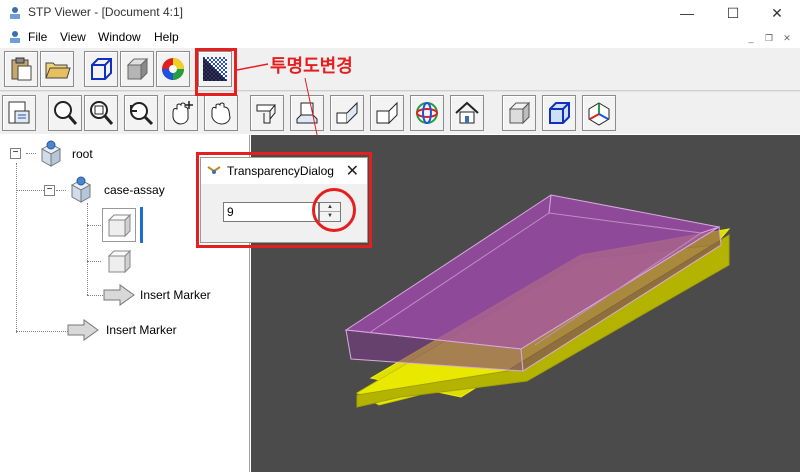 The height and width of the screenshot is (472, 800). I want to click on mdi-minimize-button: _, so click(751, 38).